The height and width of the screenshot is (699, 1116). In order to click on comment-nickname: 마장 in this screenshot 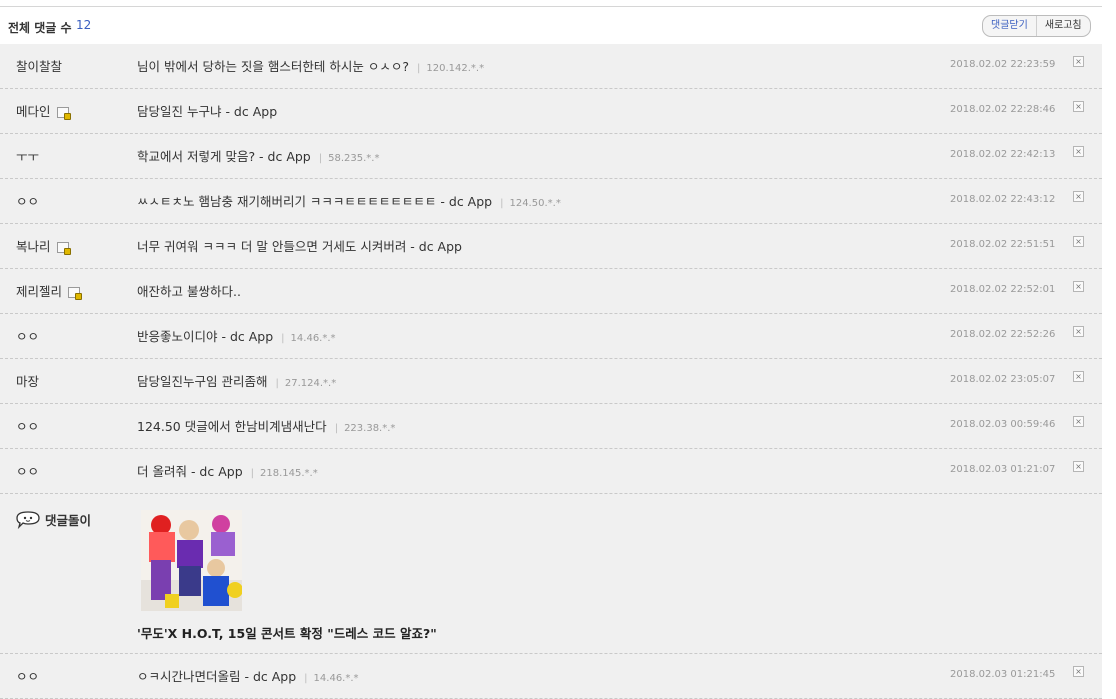, I will do `click(27, 380)`.